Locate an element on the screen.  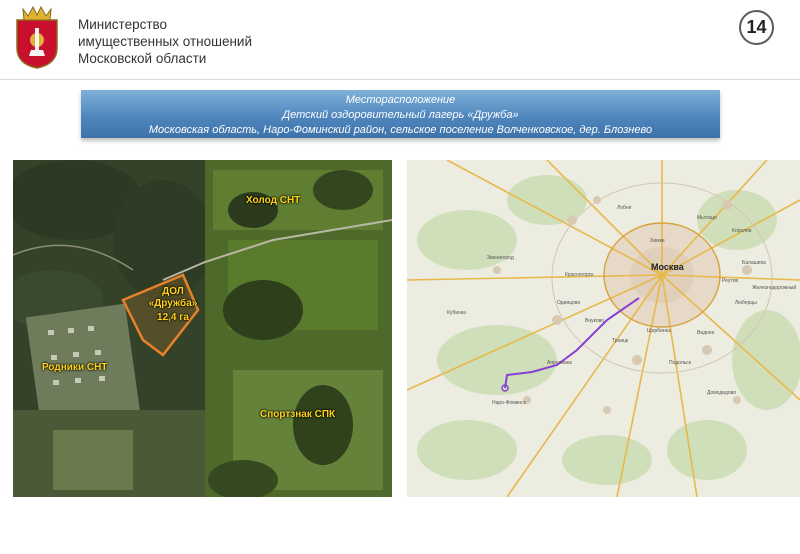
place-label: Апрелевка is located at coordinates (559, 363).